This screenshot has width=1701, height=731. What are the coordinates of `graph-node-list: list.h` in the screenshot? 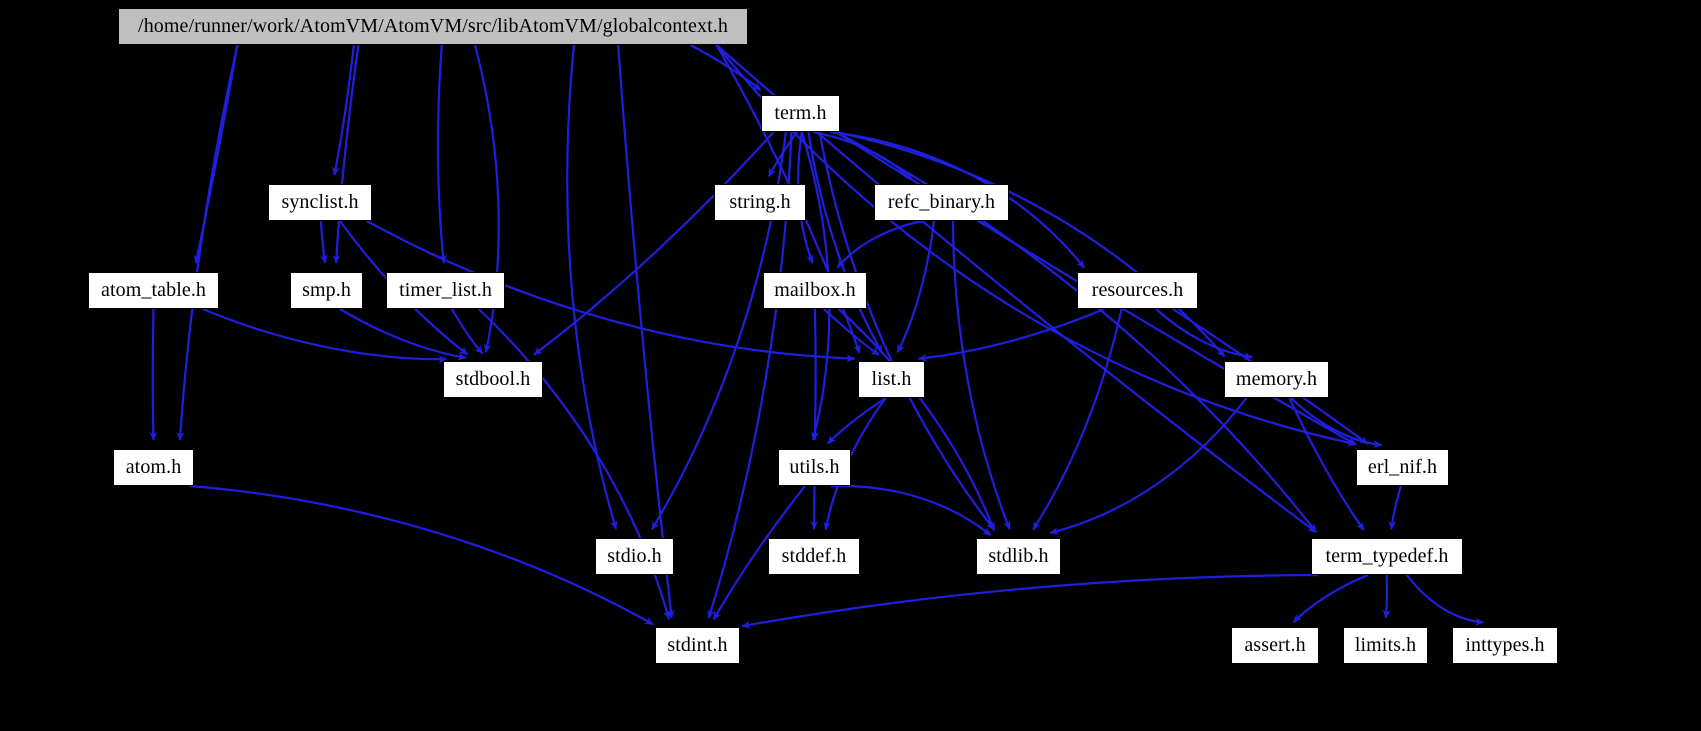 It's located at (891, 379).